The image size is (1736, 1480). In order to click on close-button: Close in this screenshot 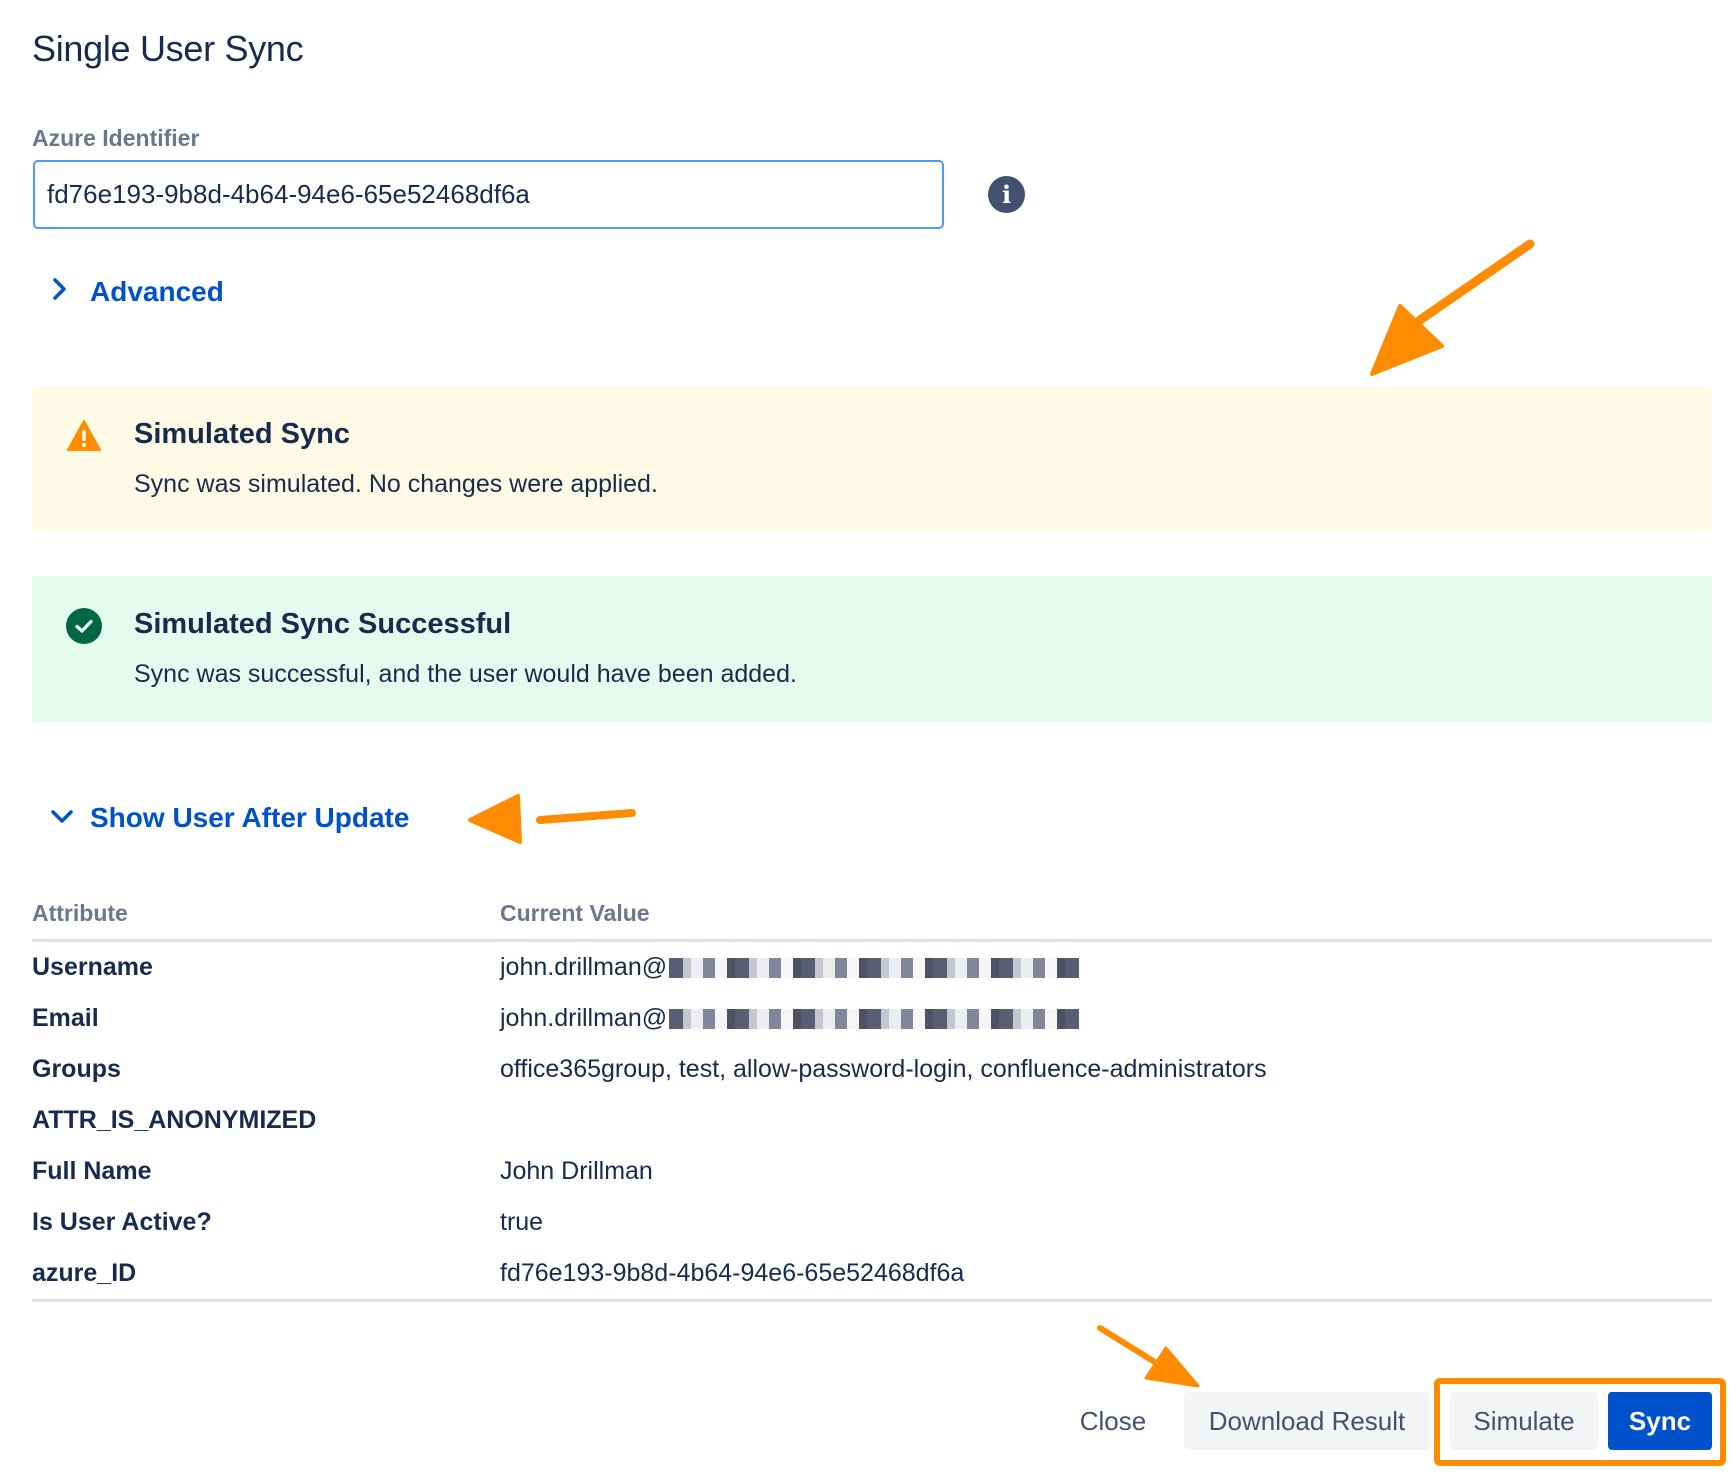, I will do `click(1113, 1421)`.